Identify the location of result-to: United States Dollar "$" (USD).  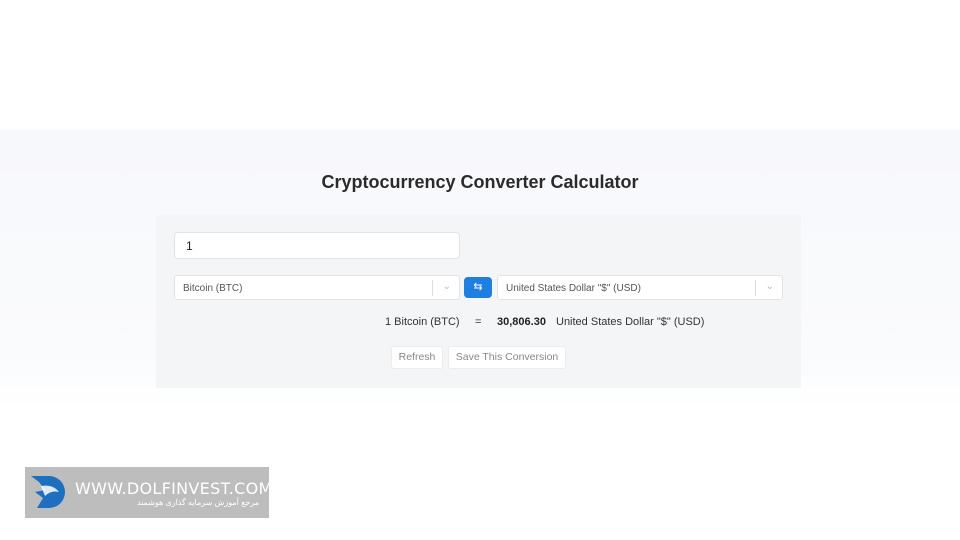
(630, 322).